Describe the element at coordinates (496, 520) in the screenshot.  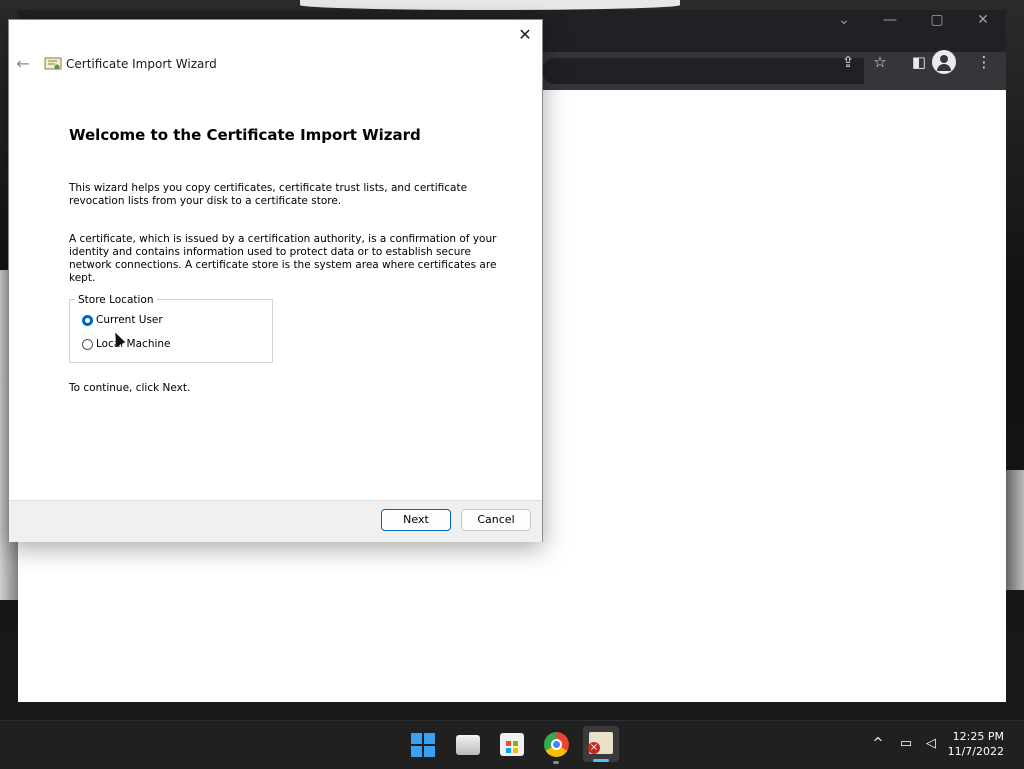
I see `cancel-button: Cancel` at that location.